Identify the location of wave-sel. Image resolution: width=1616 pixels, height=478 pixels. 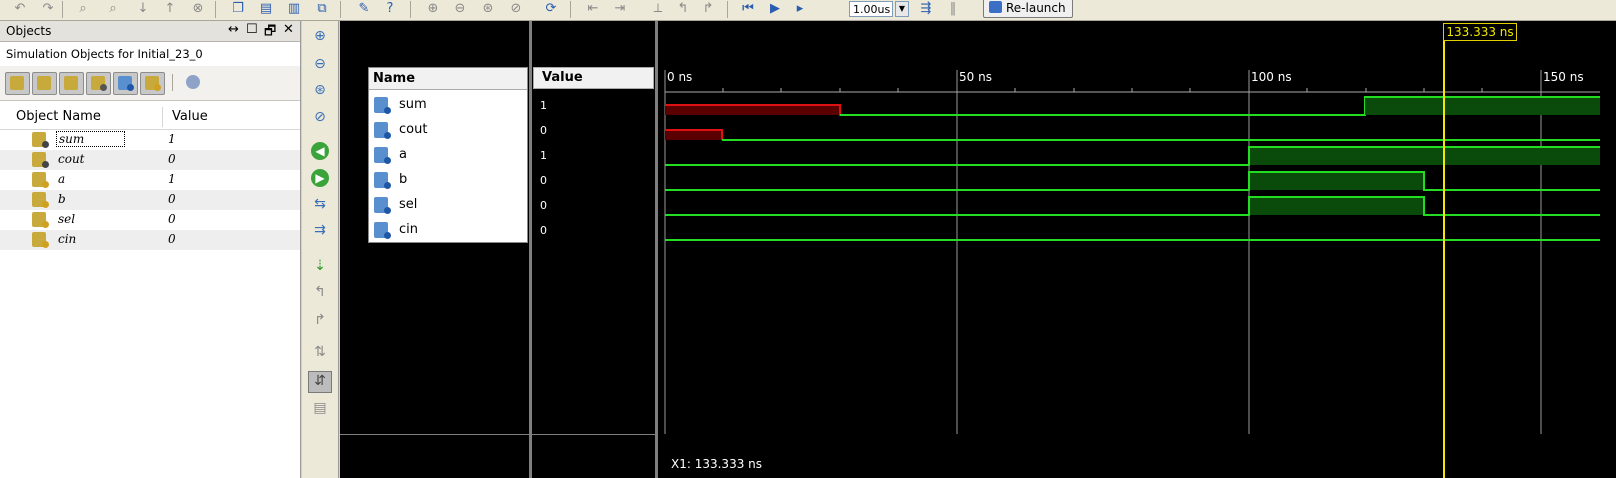
(1132, 206).